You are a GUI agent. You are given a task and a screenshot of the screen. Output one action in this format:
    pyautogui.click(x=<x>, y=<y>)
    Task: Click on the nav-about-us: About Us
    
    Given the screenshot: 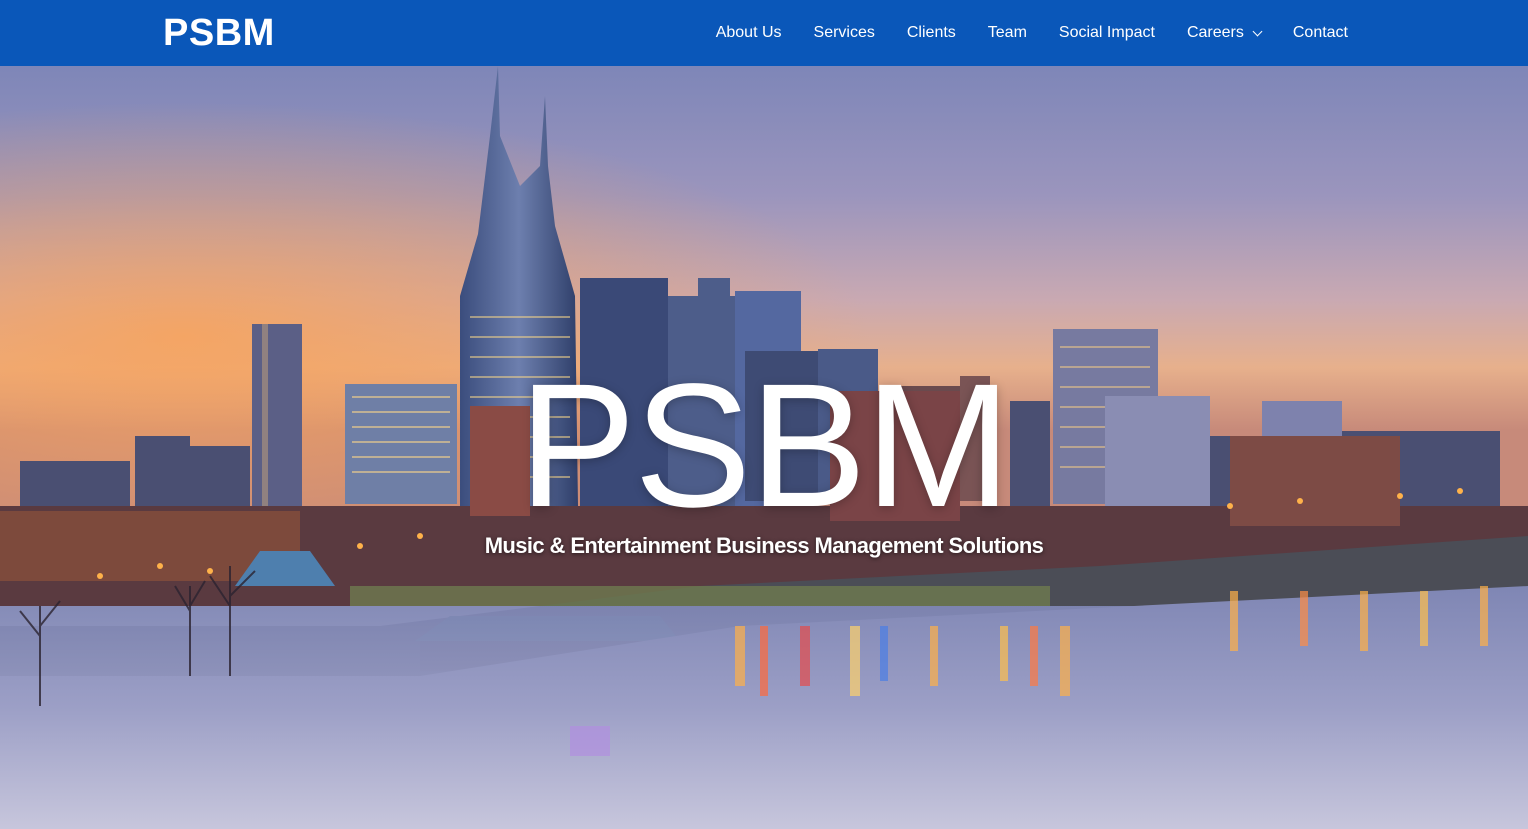 What is the action you would take?
    pyautogui.click(x=749, y=33)
    